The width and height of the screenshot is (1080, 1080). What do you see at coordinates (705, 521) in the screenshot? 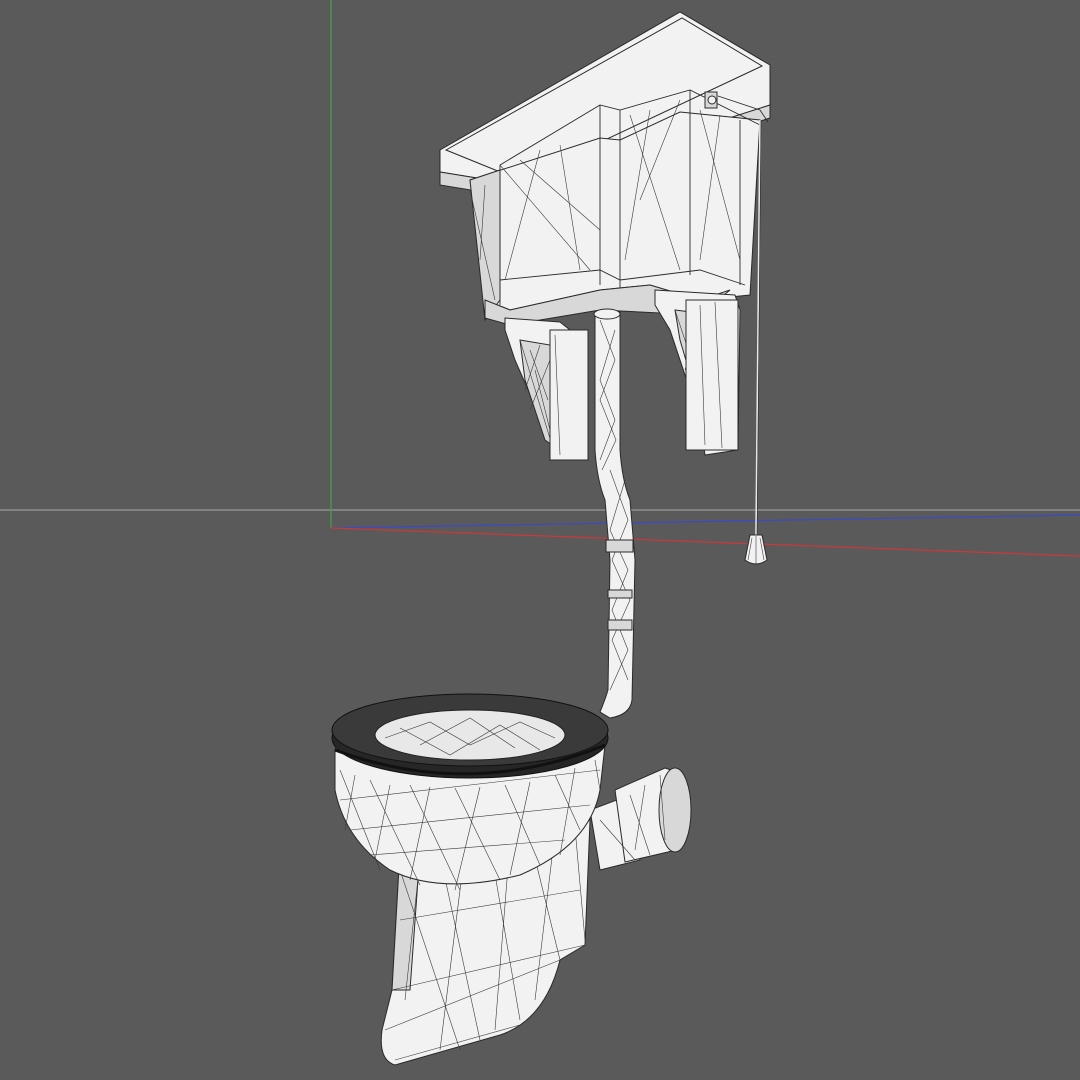
I see `z-axis-line` at bounding box center [705, 521].